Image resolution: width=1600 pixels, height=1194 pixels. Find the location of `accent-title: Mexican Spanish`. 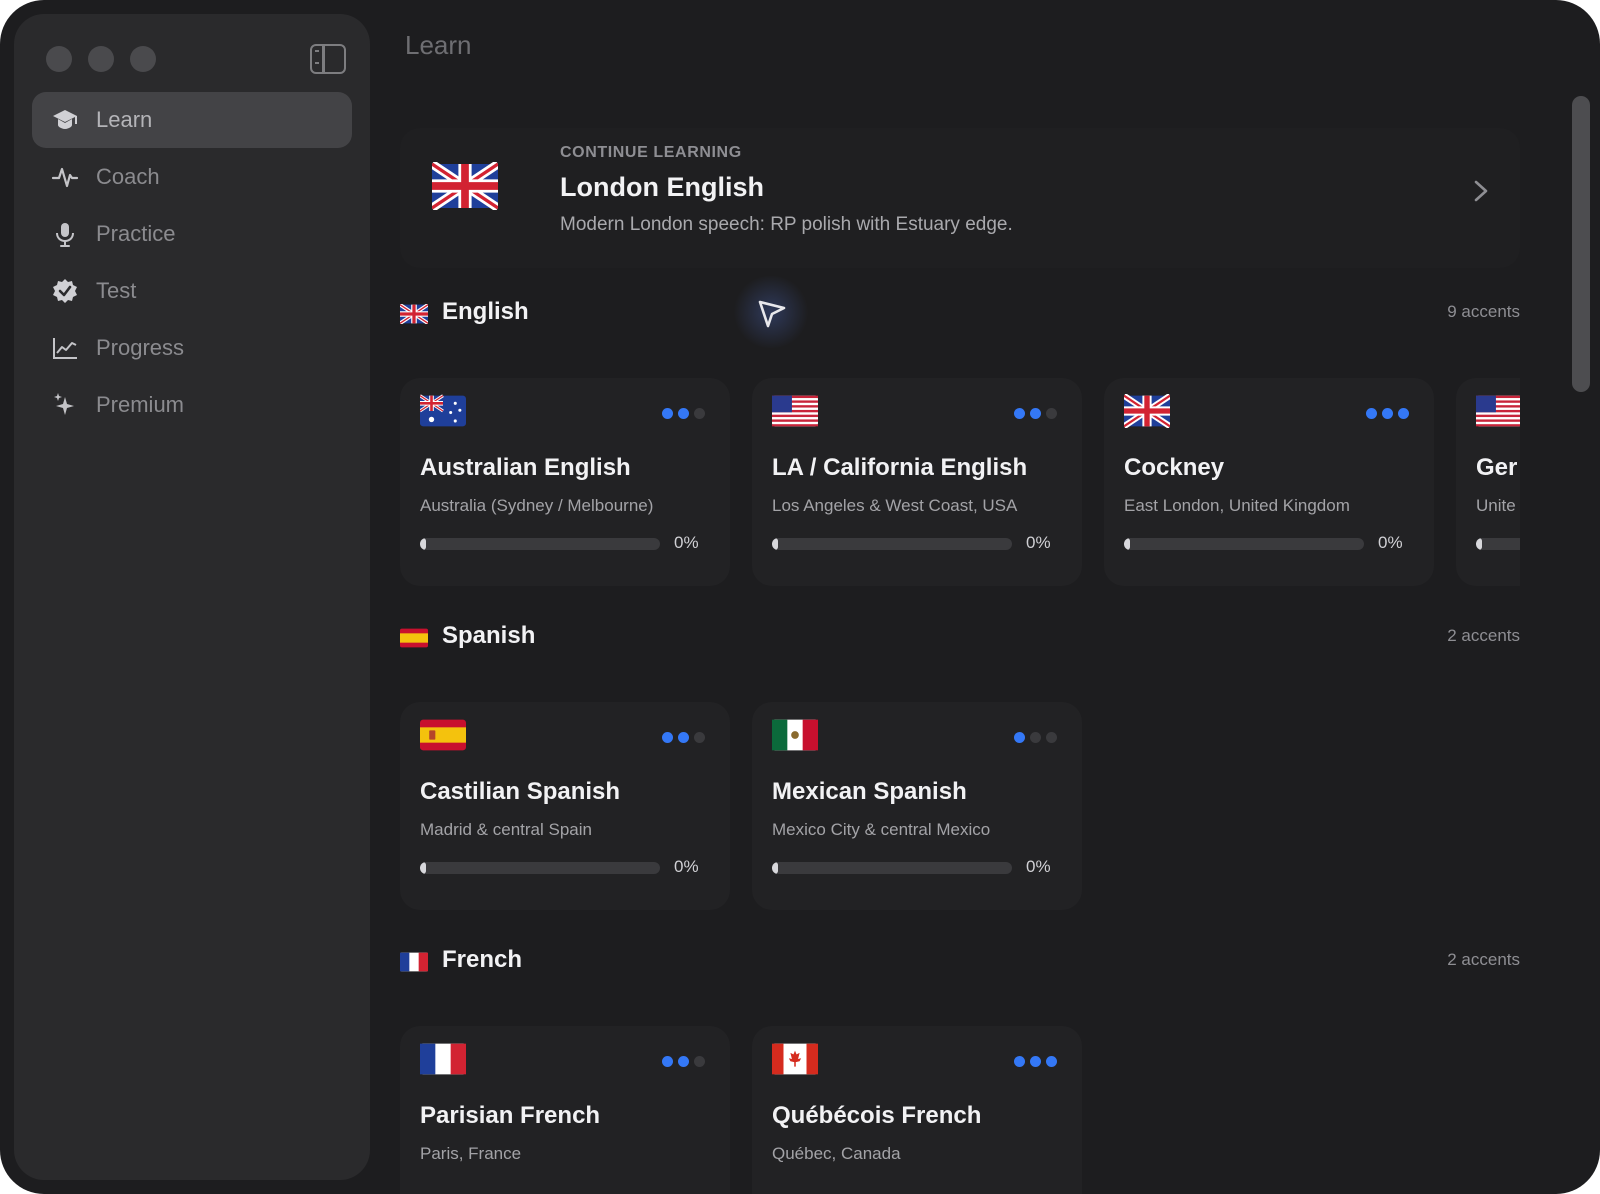

accent-title: Mexican Spanish is located at coordinates (869, 791).